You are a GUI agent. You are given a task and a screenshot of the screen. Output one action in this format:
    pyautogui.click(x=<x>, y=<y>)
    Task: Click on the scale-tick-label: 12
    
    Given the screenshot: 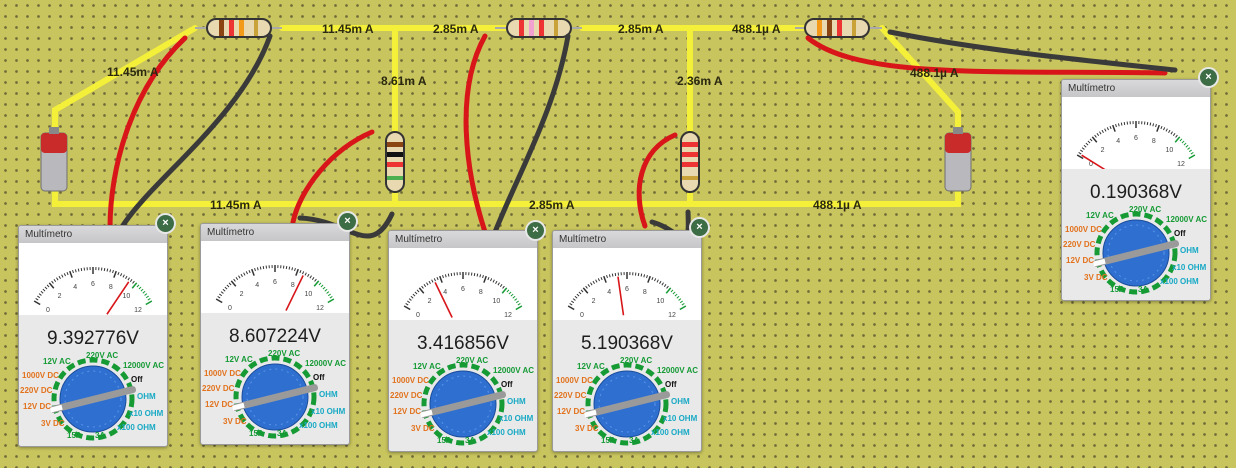 What is the action you would take?
    pyautogui.click(x=138, y=310)
    